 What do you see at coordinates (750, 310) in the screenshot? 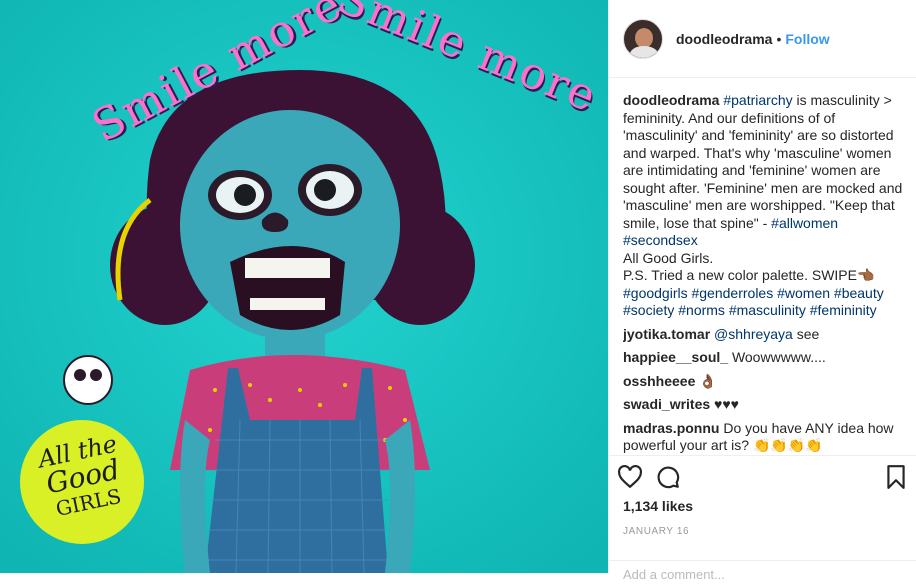
I see `hashtags-line: #society #norms #masculinity #femininity` at bounding box center [750, 310].